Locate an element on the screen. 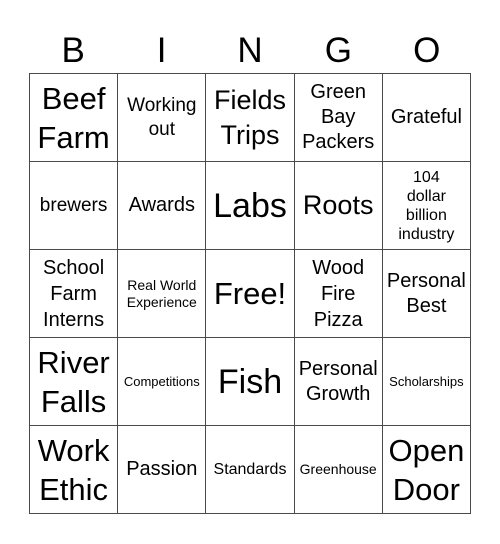 The width and height of the screenshot is (500, 544). cell-text: Personal Best is located at coordinates (426, 293).